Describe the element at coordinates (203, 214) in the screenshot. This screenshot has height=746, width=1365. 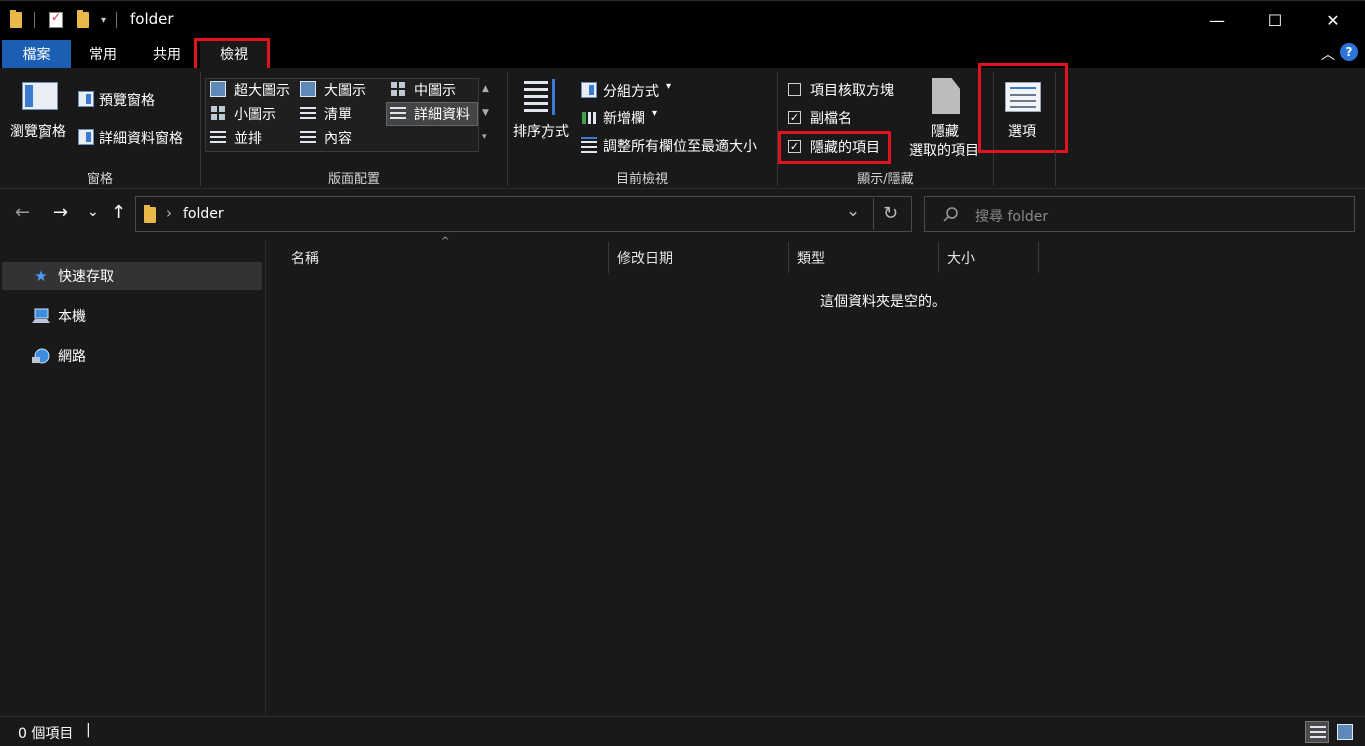
I see `breadcrumb-folder: folder` at that location.